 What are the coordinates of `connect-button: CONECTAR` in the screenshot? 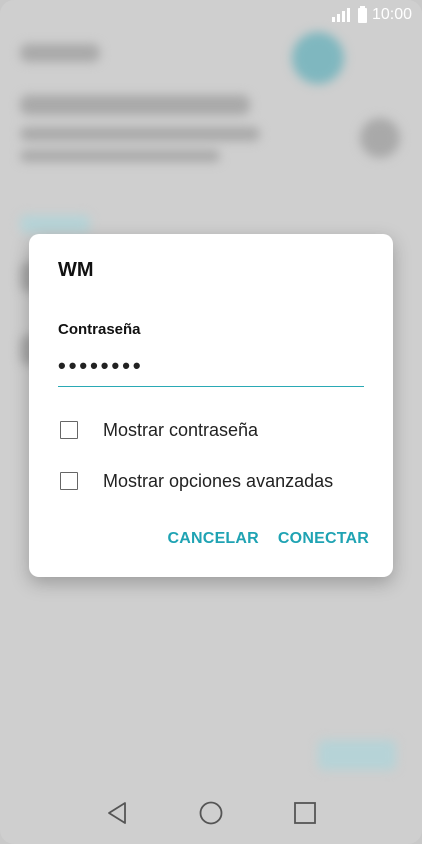 It's located at (323, 539).